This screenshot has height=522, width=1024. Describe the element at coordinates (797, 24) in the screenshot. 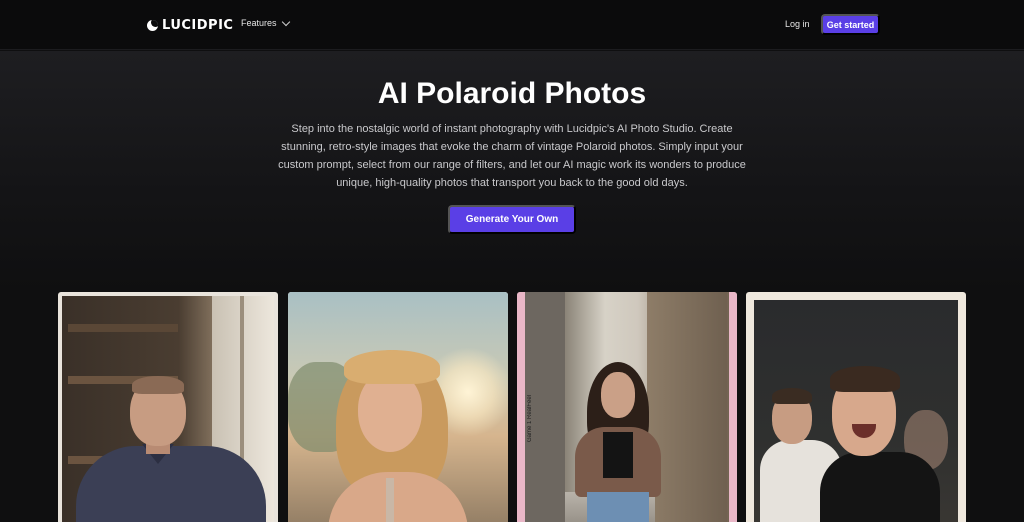

I see `login-link: Log in` at that location.